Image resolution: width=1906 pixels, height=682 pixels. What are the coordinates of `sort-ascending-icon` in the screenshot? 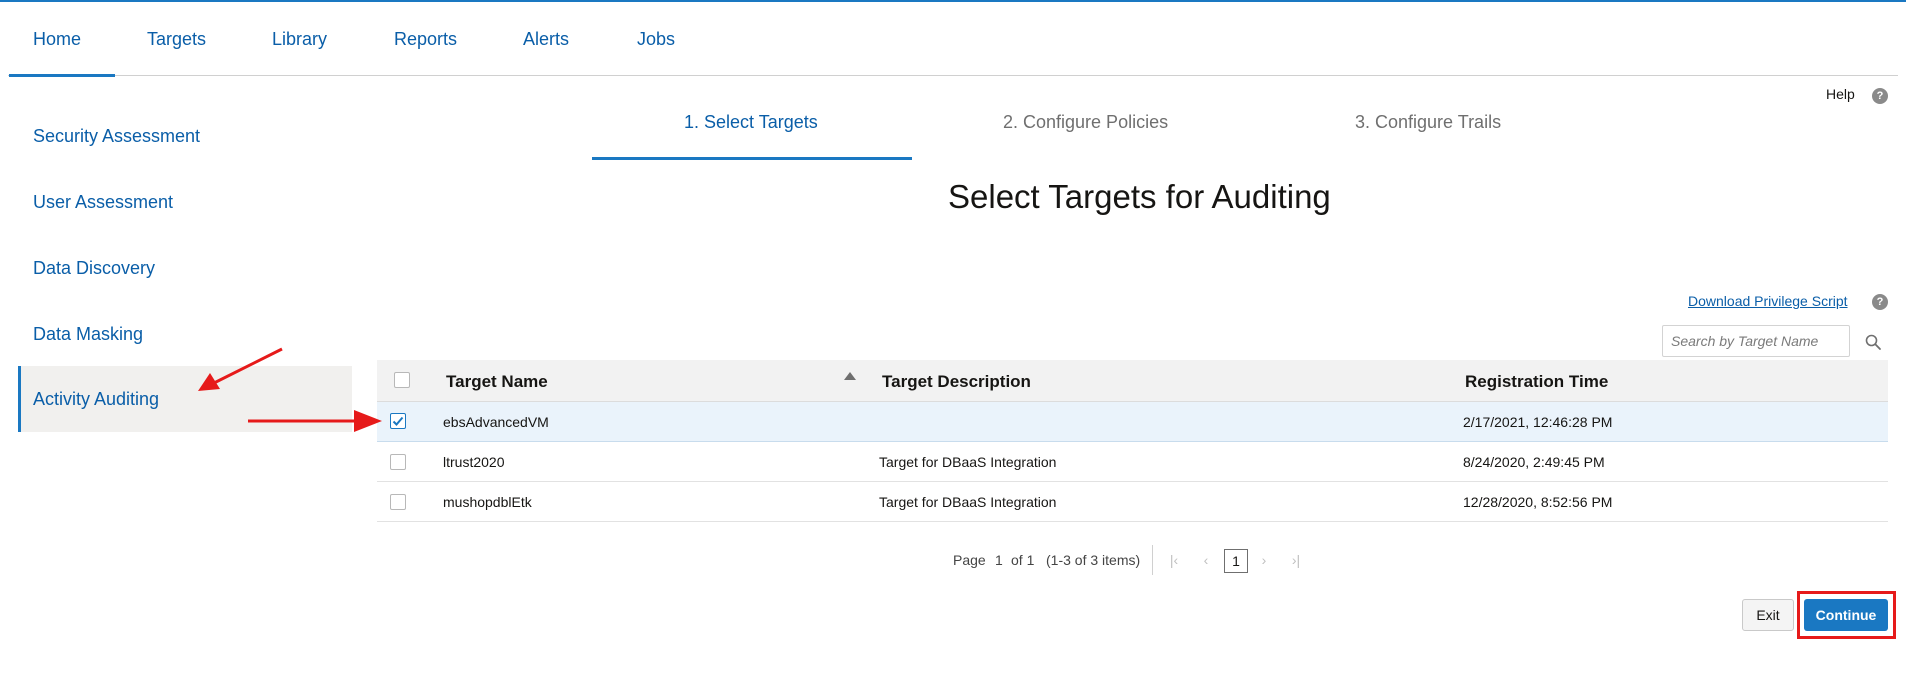 It's located at (850, 376).